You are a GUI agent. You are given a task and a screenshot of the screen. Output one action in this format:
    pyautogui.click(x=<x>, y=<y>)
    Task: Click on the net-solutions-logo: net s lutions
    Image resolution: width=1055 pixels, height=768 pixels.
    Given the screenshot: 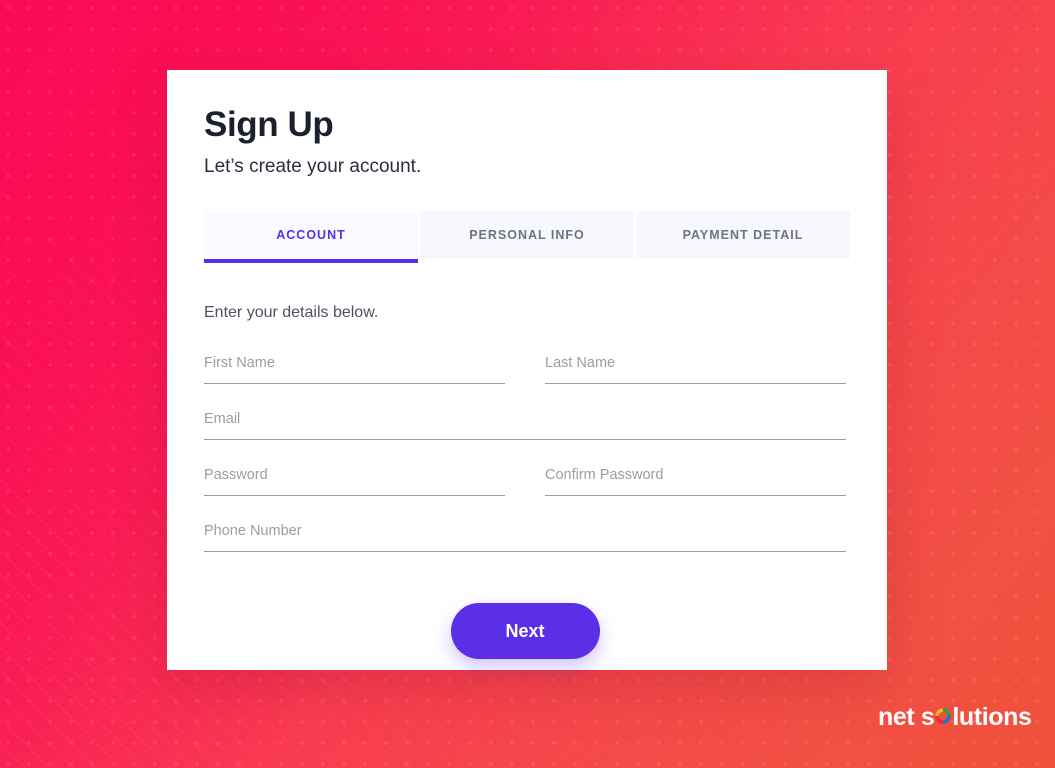 What is the action you would take?
    pyautogui.click(x=955, y=717)
    